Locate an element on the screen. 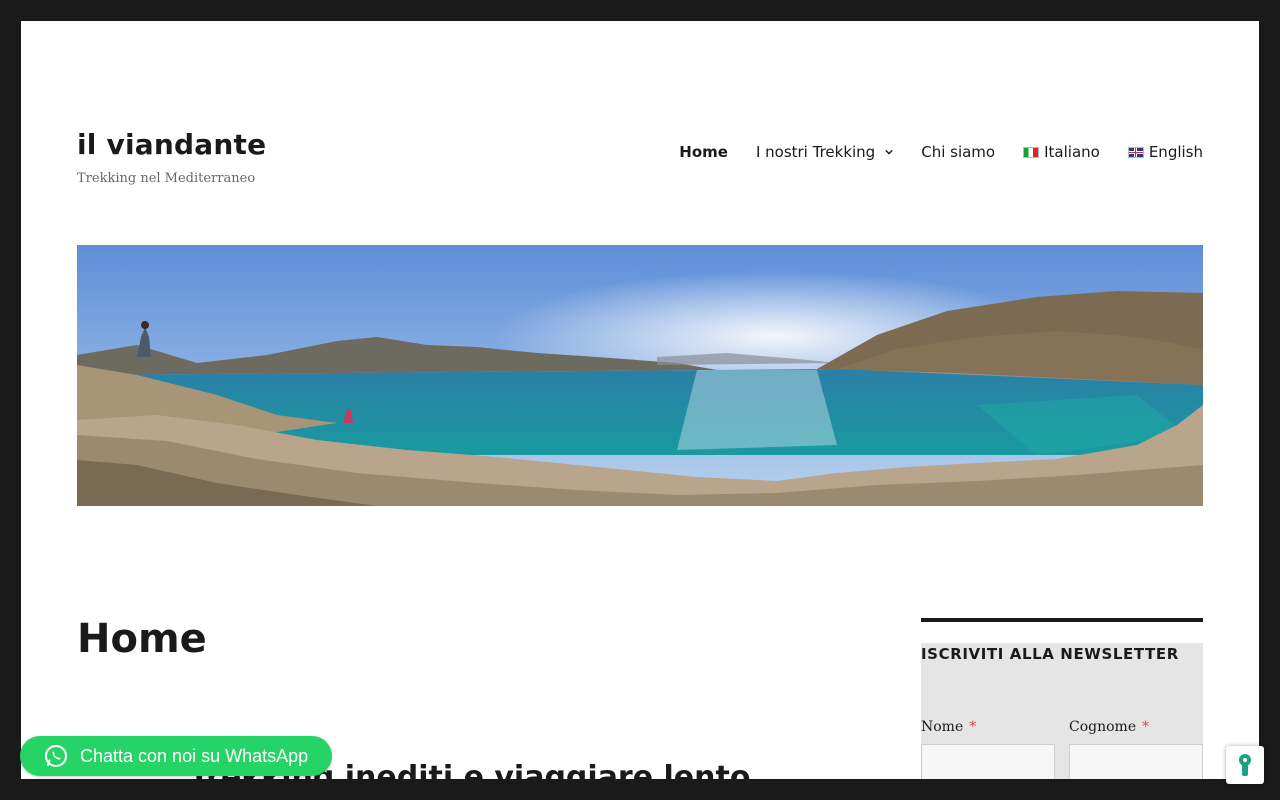 The image size is (1280, 800). site-tagline: Trekking nel Mediterraneo is located at coordinates (166, 178).